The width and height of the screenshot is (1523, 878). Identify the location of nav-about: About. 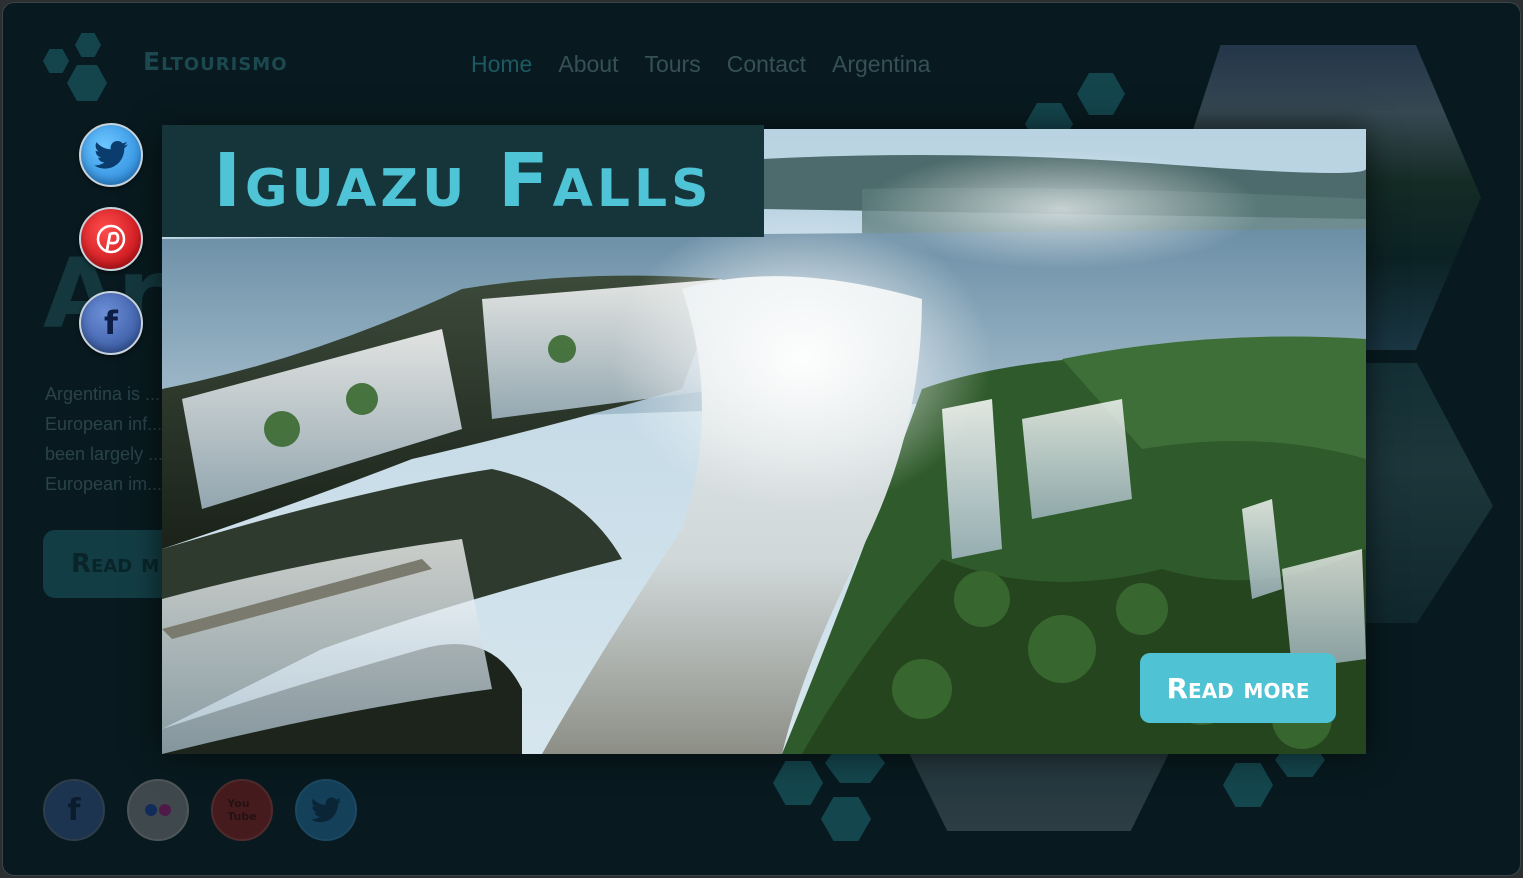
(588, 64).